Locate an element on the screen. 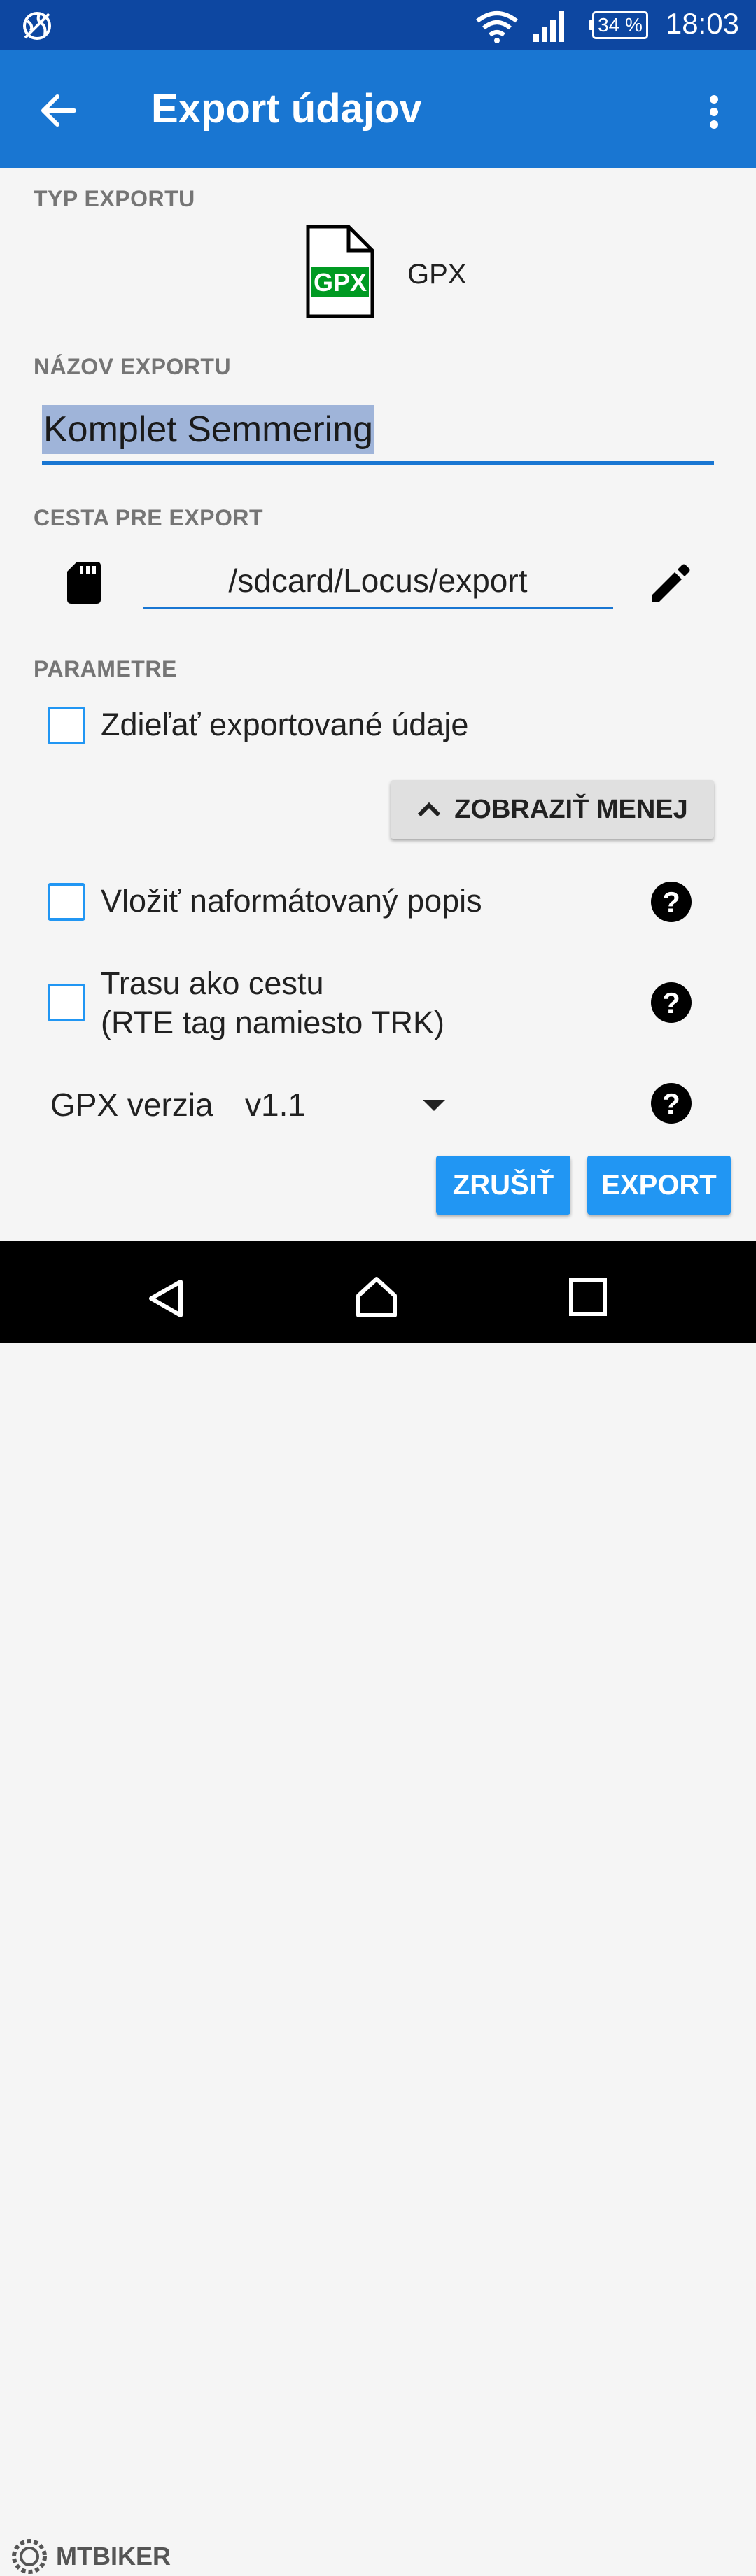  formatted-description-label: Vložiť naformátovaný popis is located at coordinates (291, 901).